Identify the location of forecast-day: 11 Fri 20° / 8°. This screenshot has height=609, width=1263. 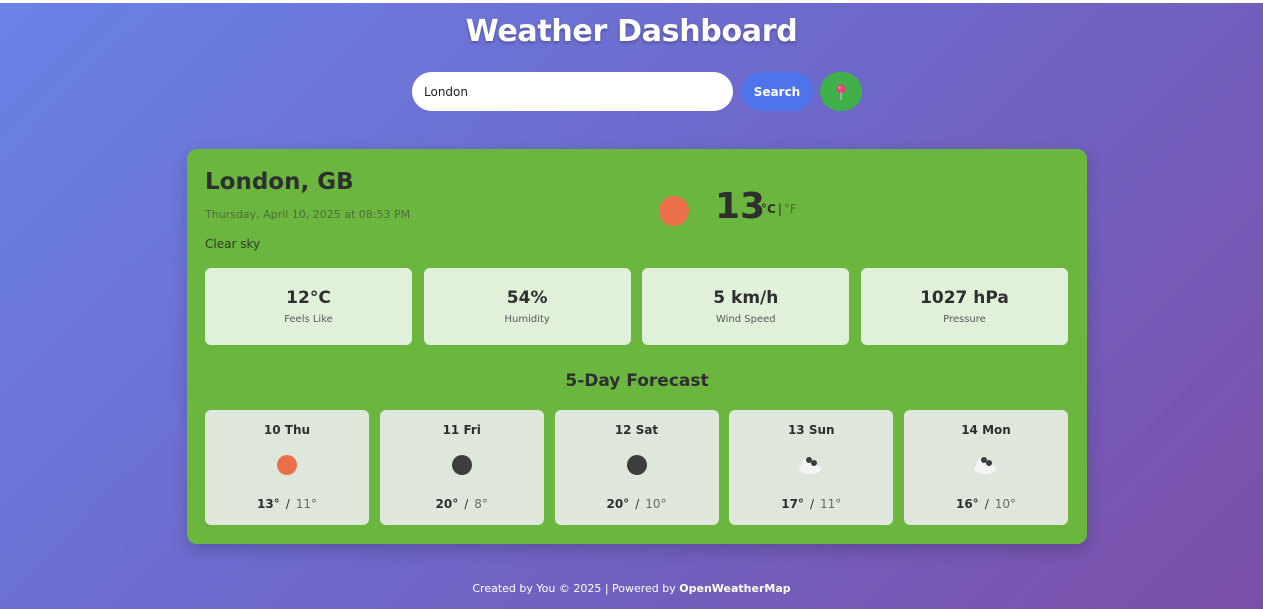
(461, 467).